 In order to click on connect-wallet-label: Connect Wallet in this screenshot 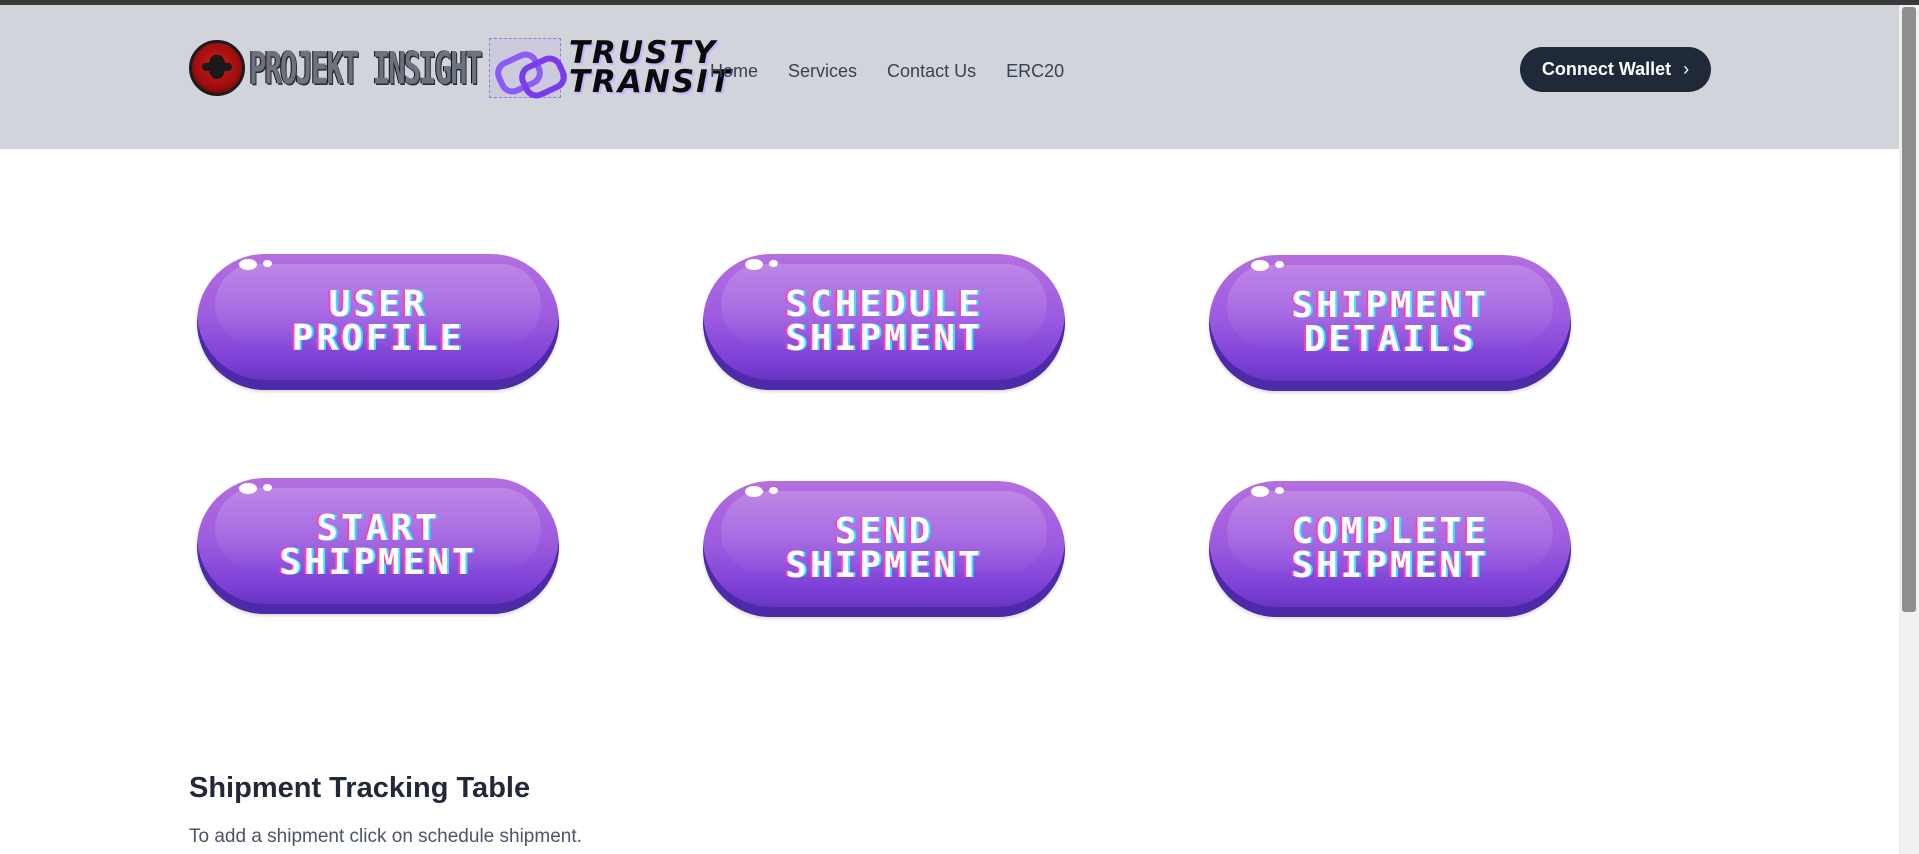, I will do `click(1606, 69)`.